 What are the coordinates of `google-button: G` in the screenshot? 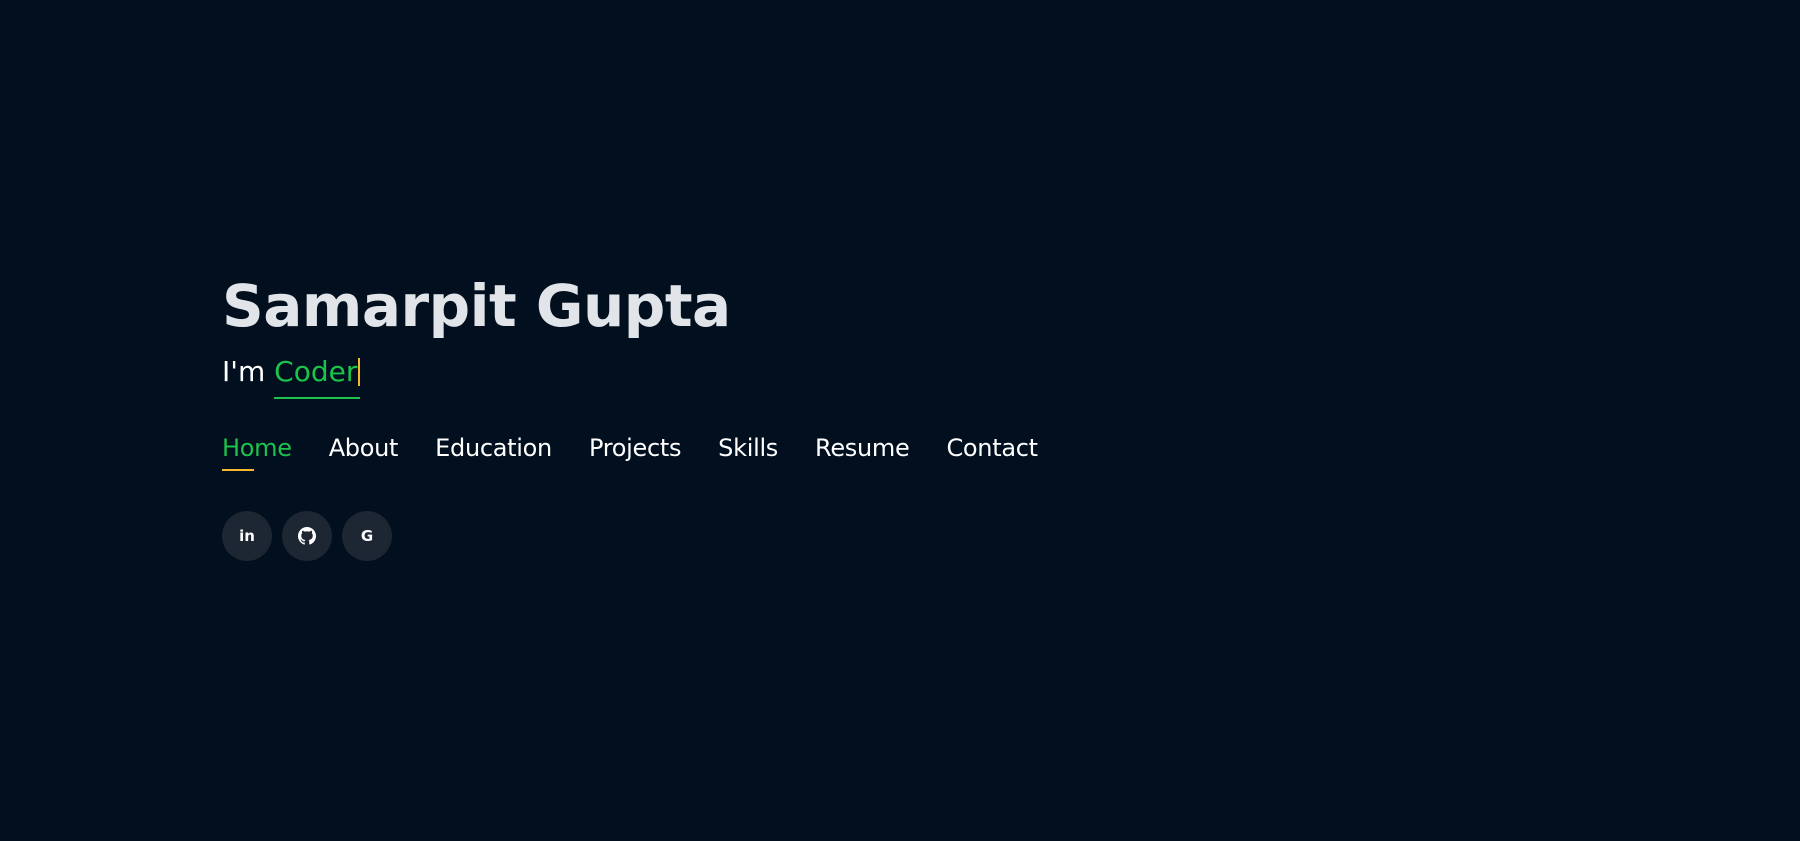 It's located at (367, 536).